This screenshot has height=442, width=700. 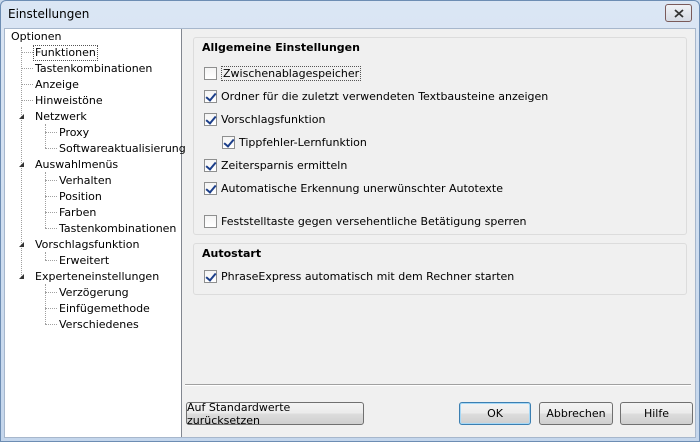 I want to click on tree-item-verschiedenes: Verschiedenes, so click(x=99, y=325).